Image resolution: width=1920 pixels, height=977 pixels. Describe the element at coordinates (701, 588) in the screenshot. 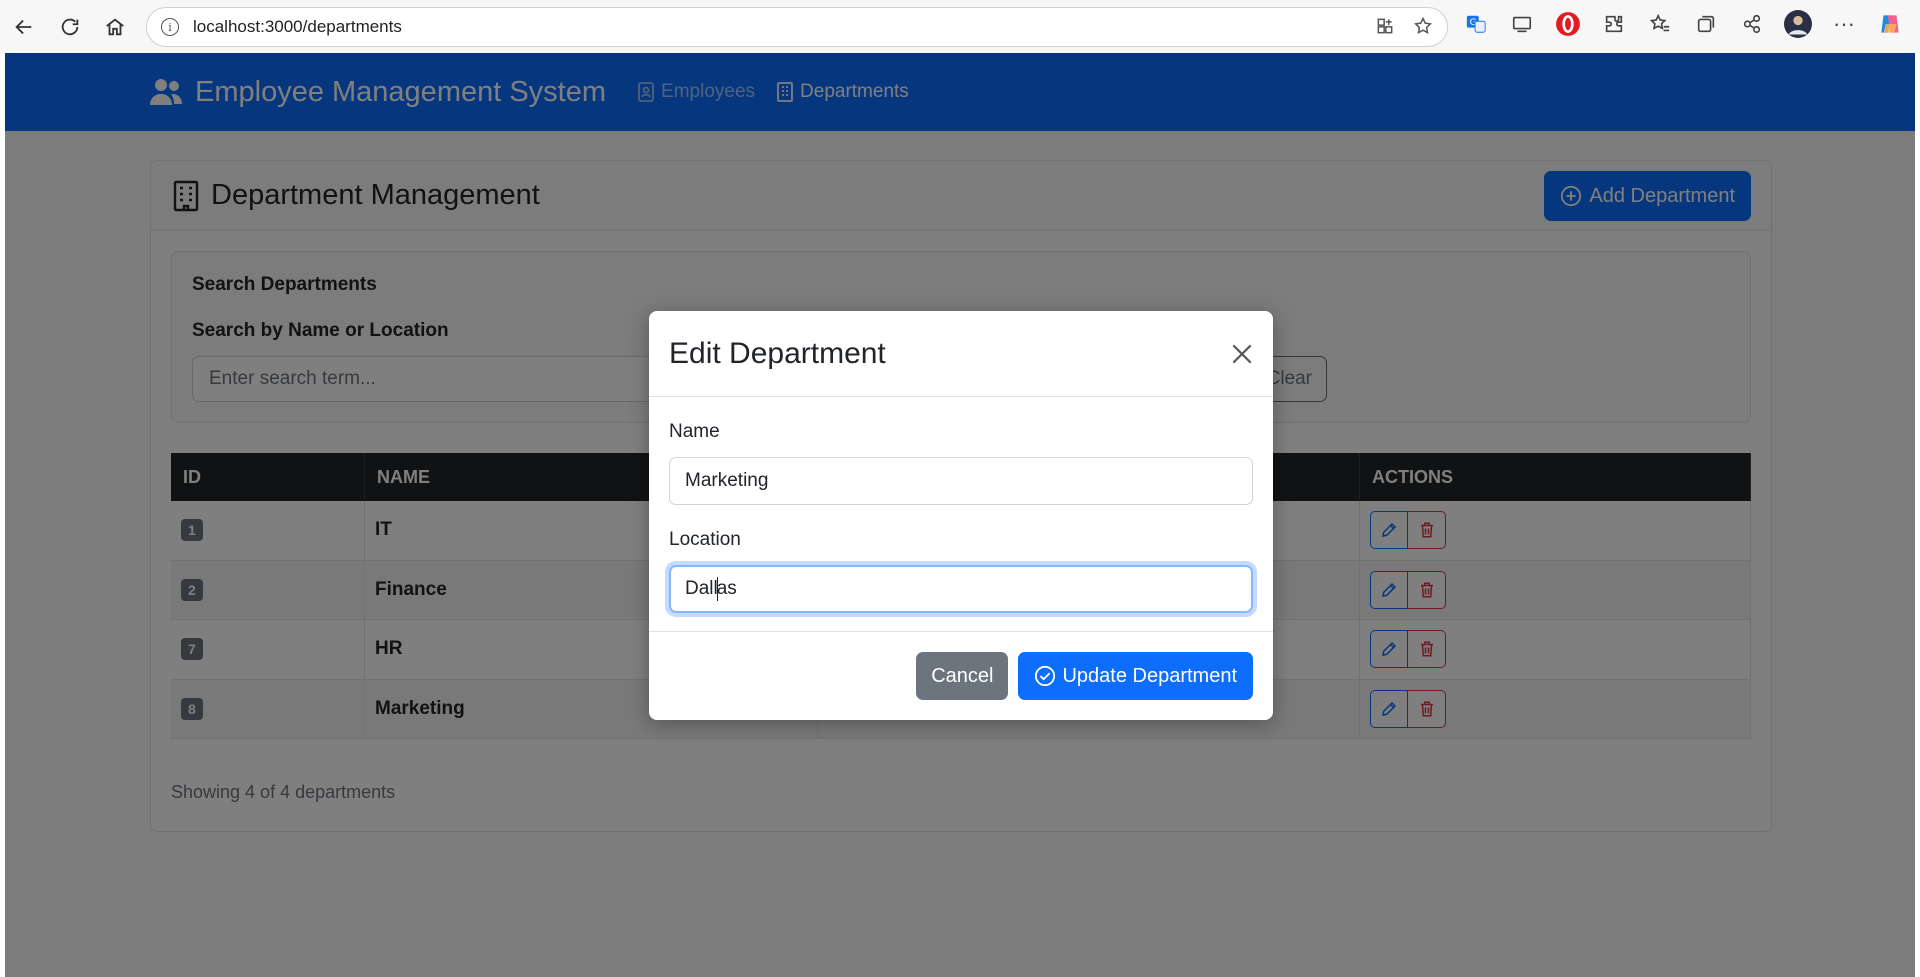

I see `location-value-start: Dall` at that location.